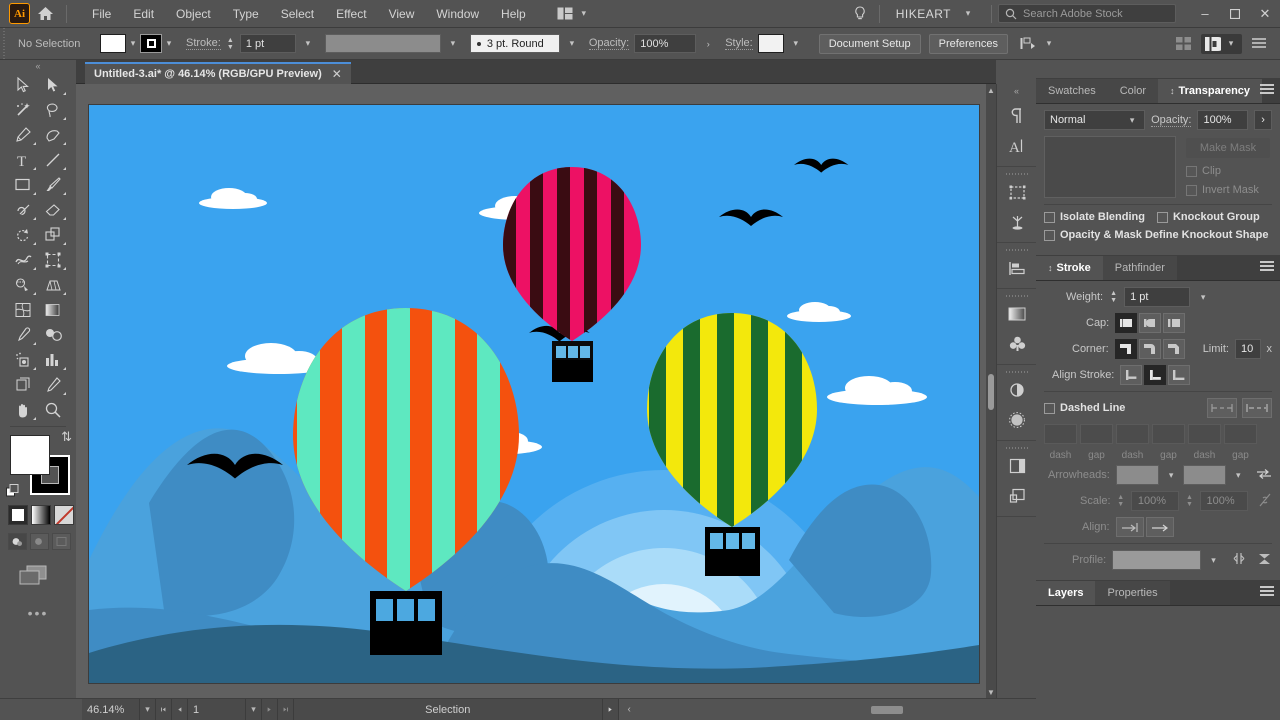 The image size is (1280, 720). I want to click on scroll-thumb, so click(991, 392).